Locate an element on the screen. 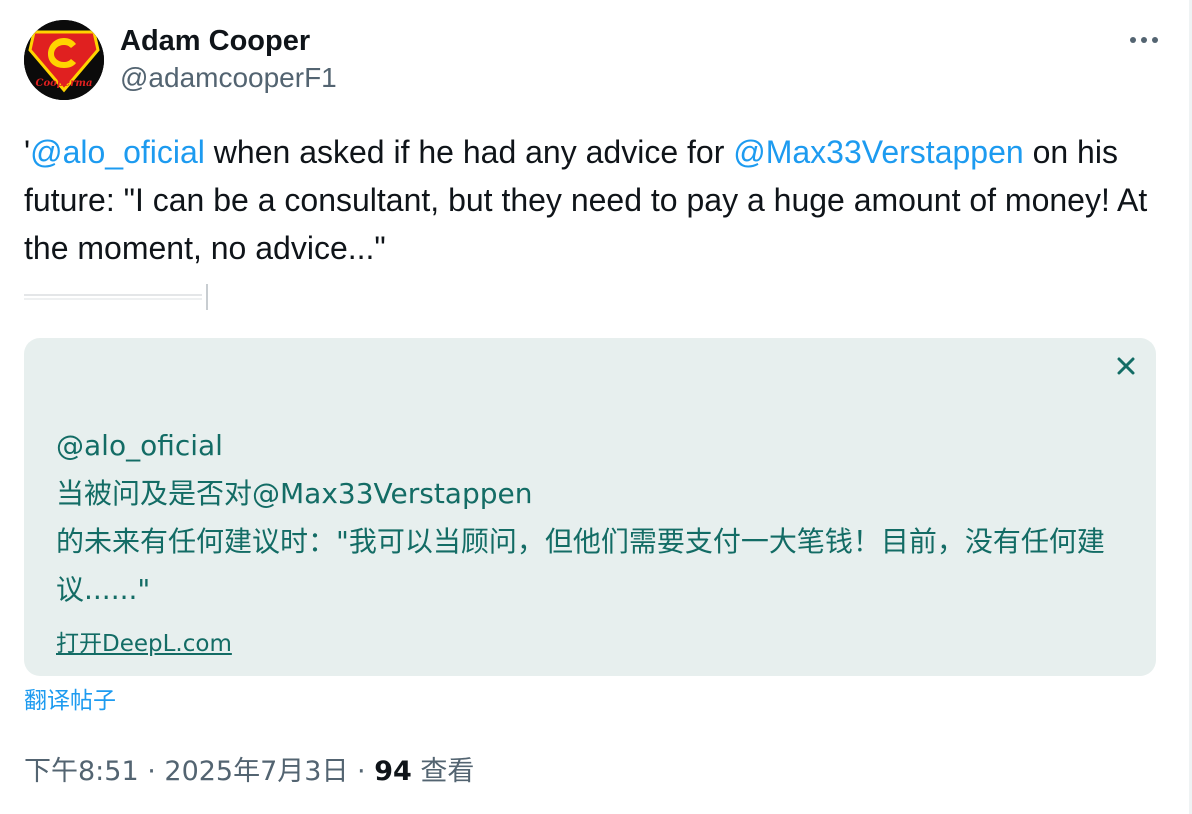  avatar: Cooperma is located at coordinates (64, 60).